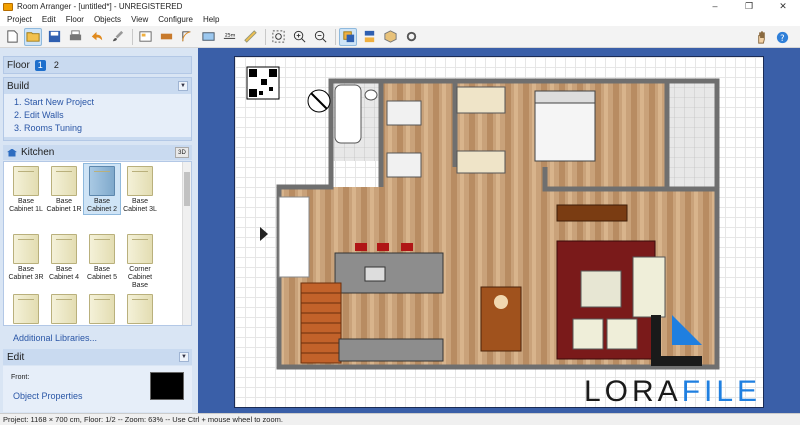 This screenshot has width=800, height=425. Describe the element at coordinates (26, 189) in the screenshot. I see `library-item: Base Cabinet 1L` at that location.